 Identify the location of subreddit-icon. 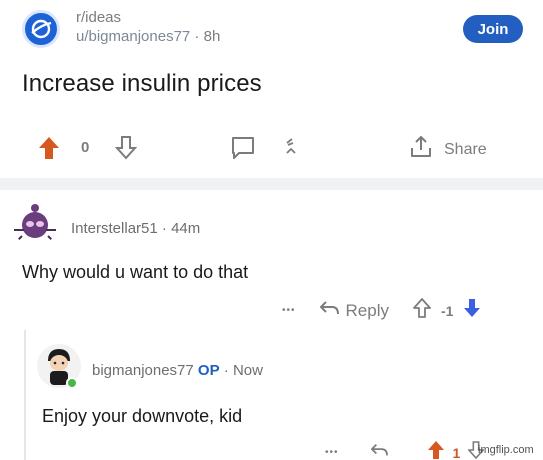
(41, 29).